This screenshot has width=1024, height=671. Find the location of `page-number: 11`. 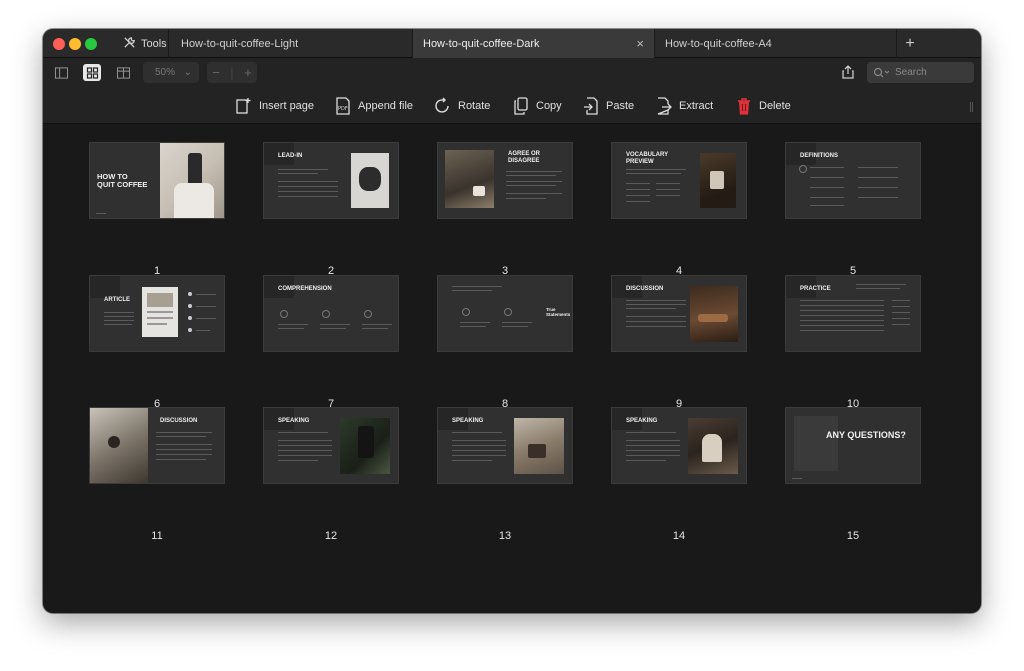

page-number: 11 is located at coordinates (157, 536).